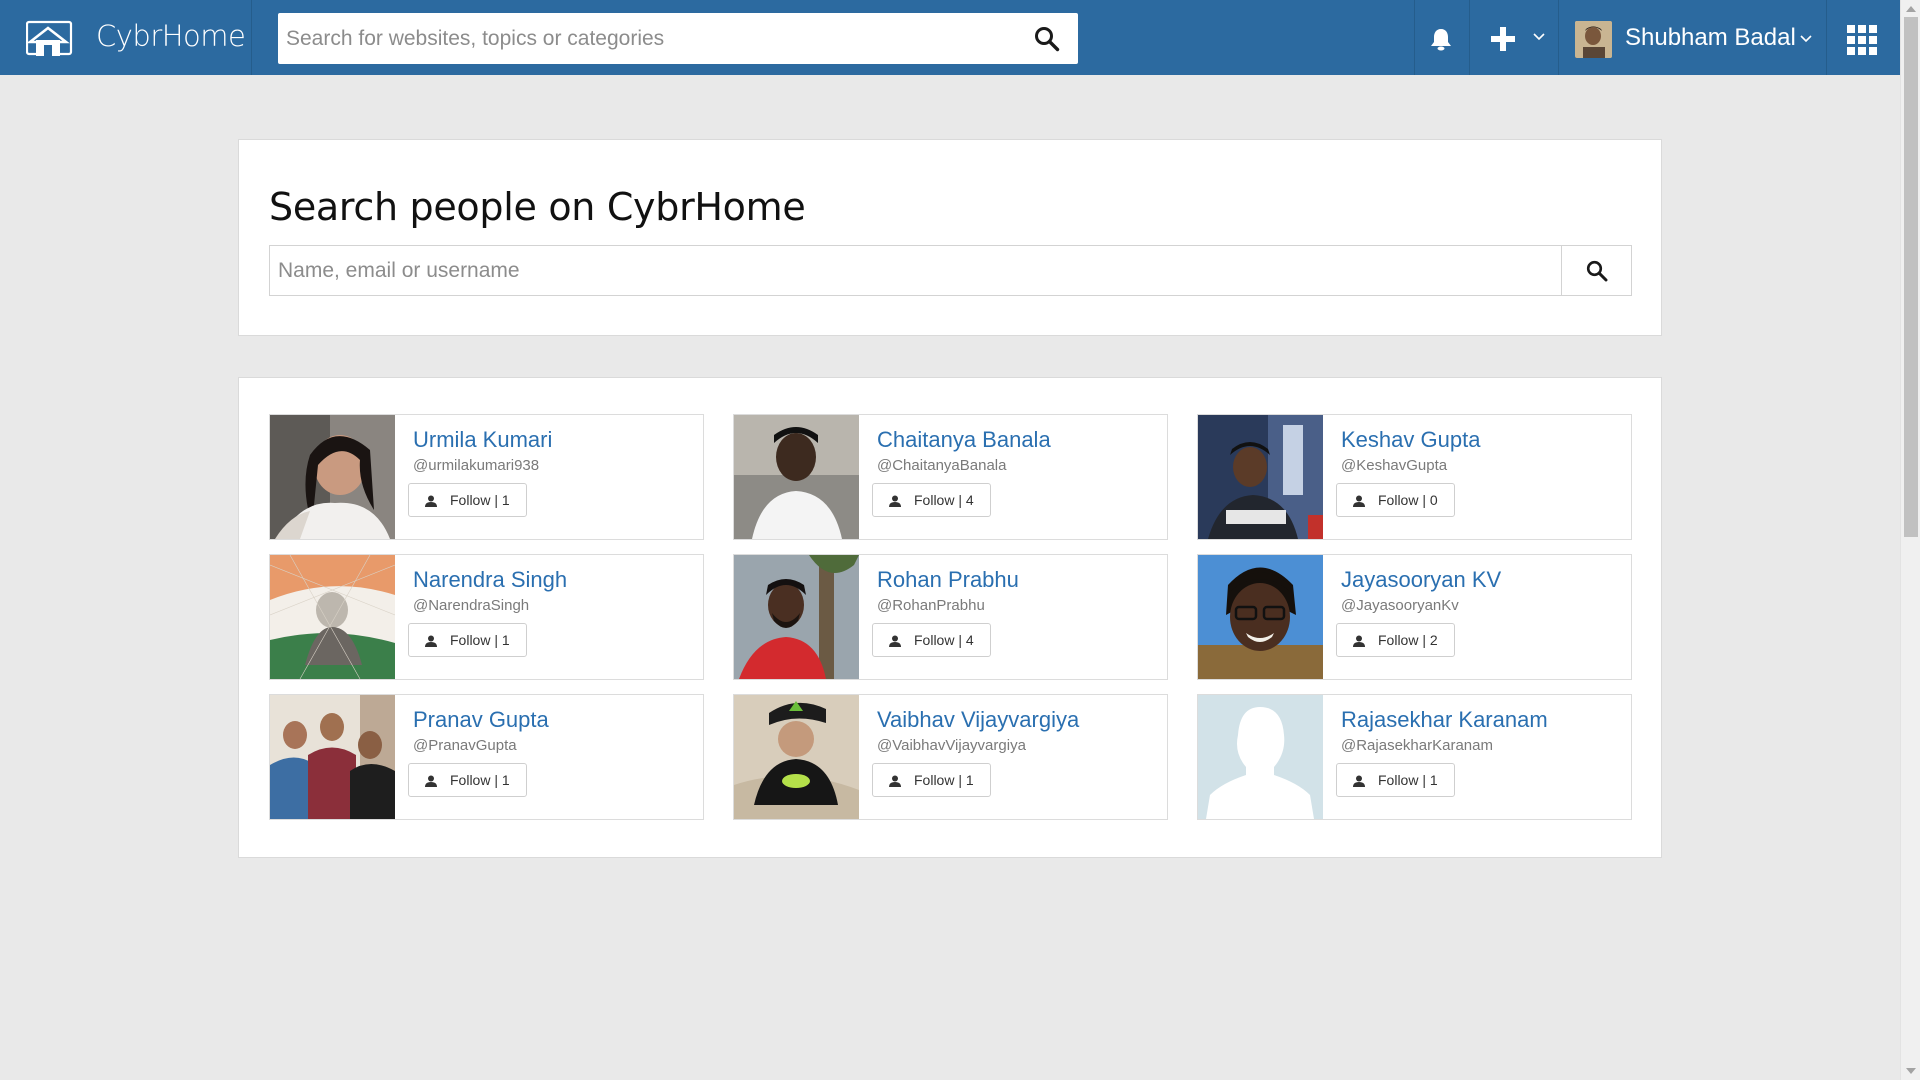  I want to click on person-handle: @VaibhavVijayvargiya, so click(951, 745).